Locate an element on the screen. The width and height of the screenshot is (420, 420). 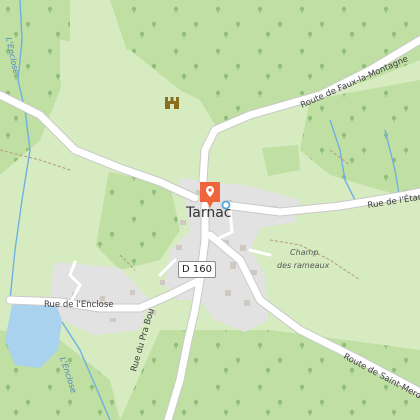
place-label-rameaux: des rameaux is located at coordinates (303, 265).